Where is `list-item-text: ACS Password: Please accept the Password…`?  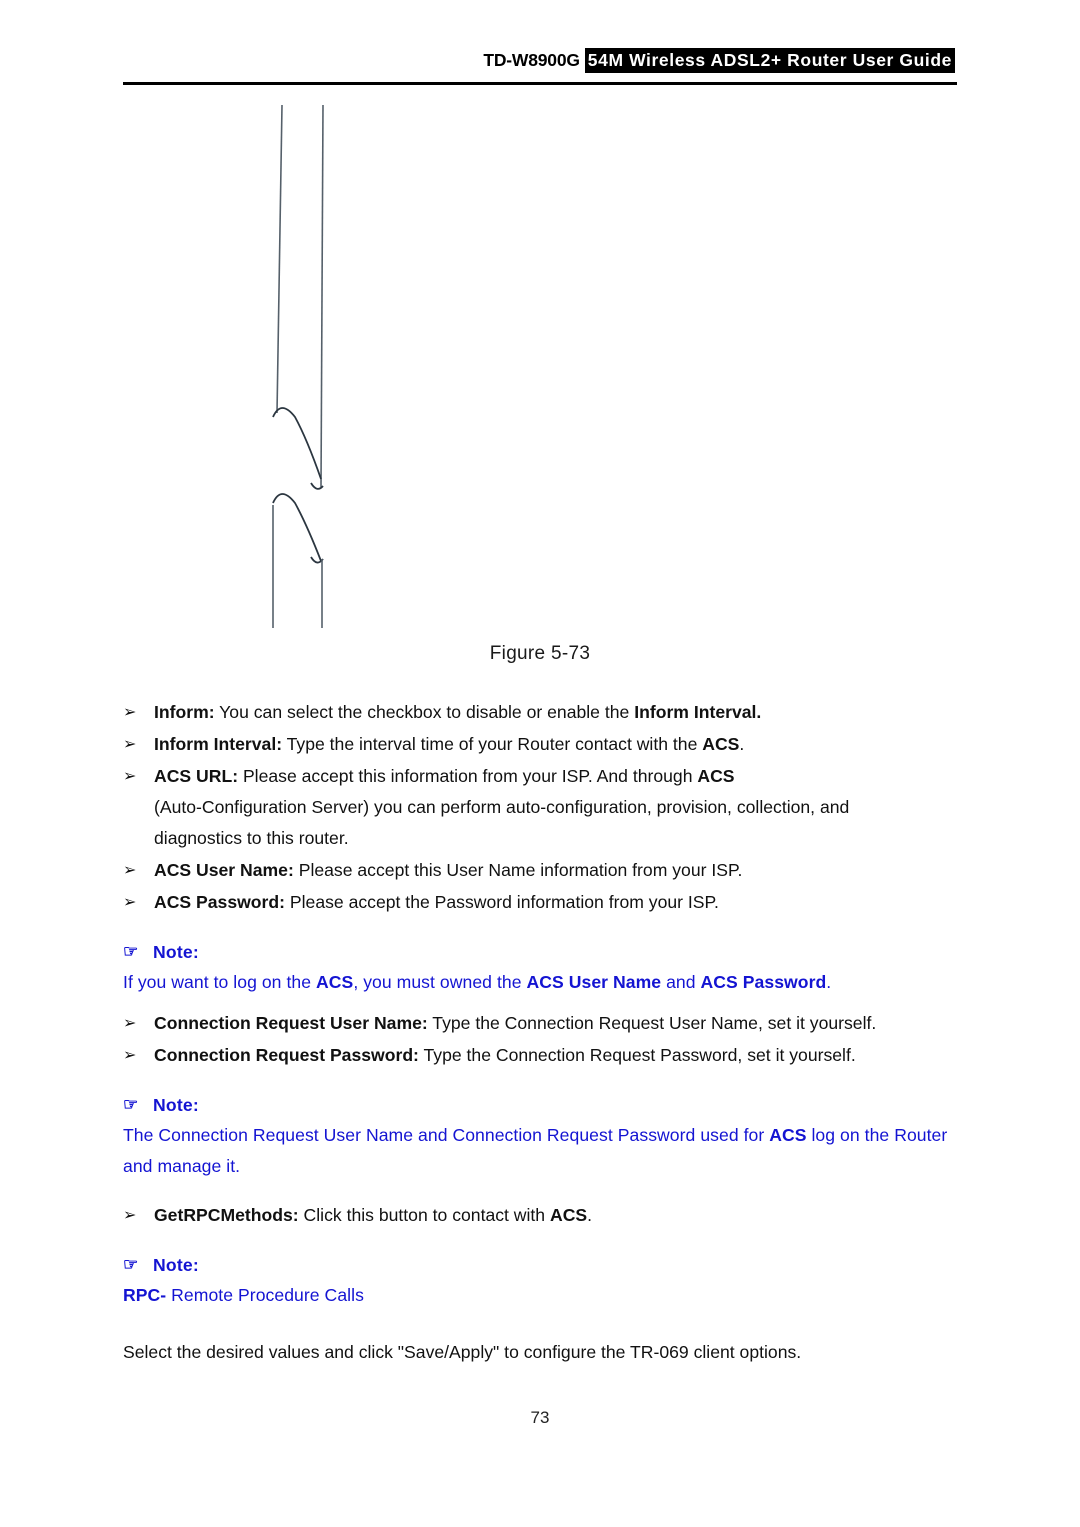 list-item-text: ACS Password: Please accept the Password… is located at coordinates (555, 902).